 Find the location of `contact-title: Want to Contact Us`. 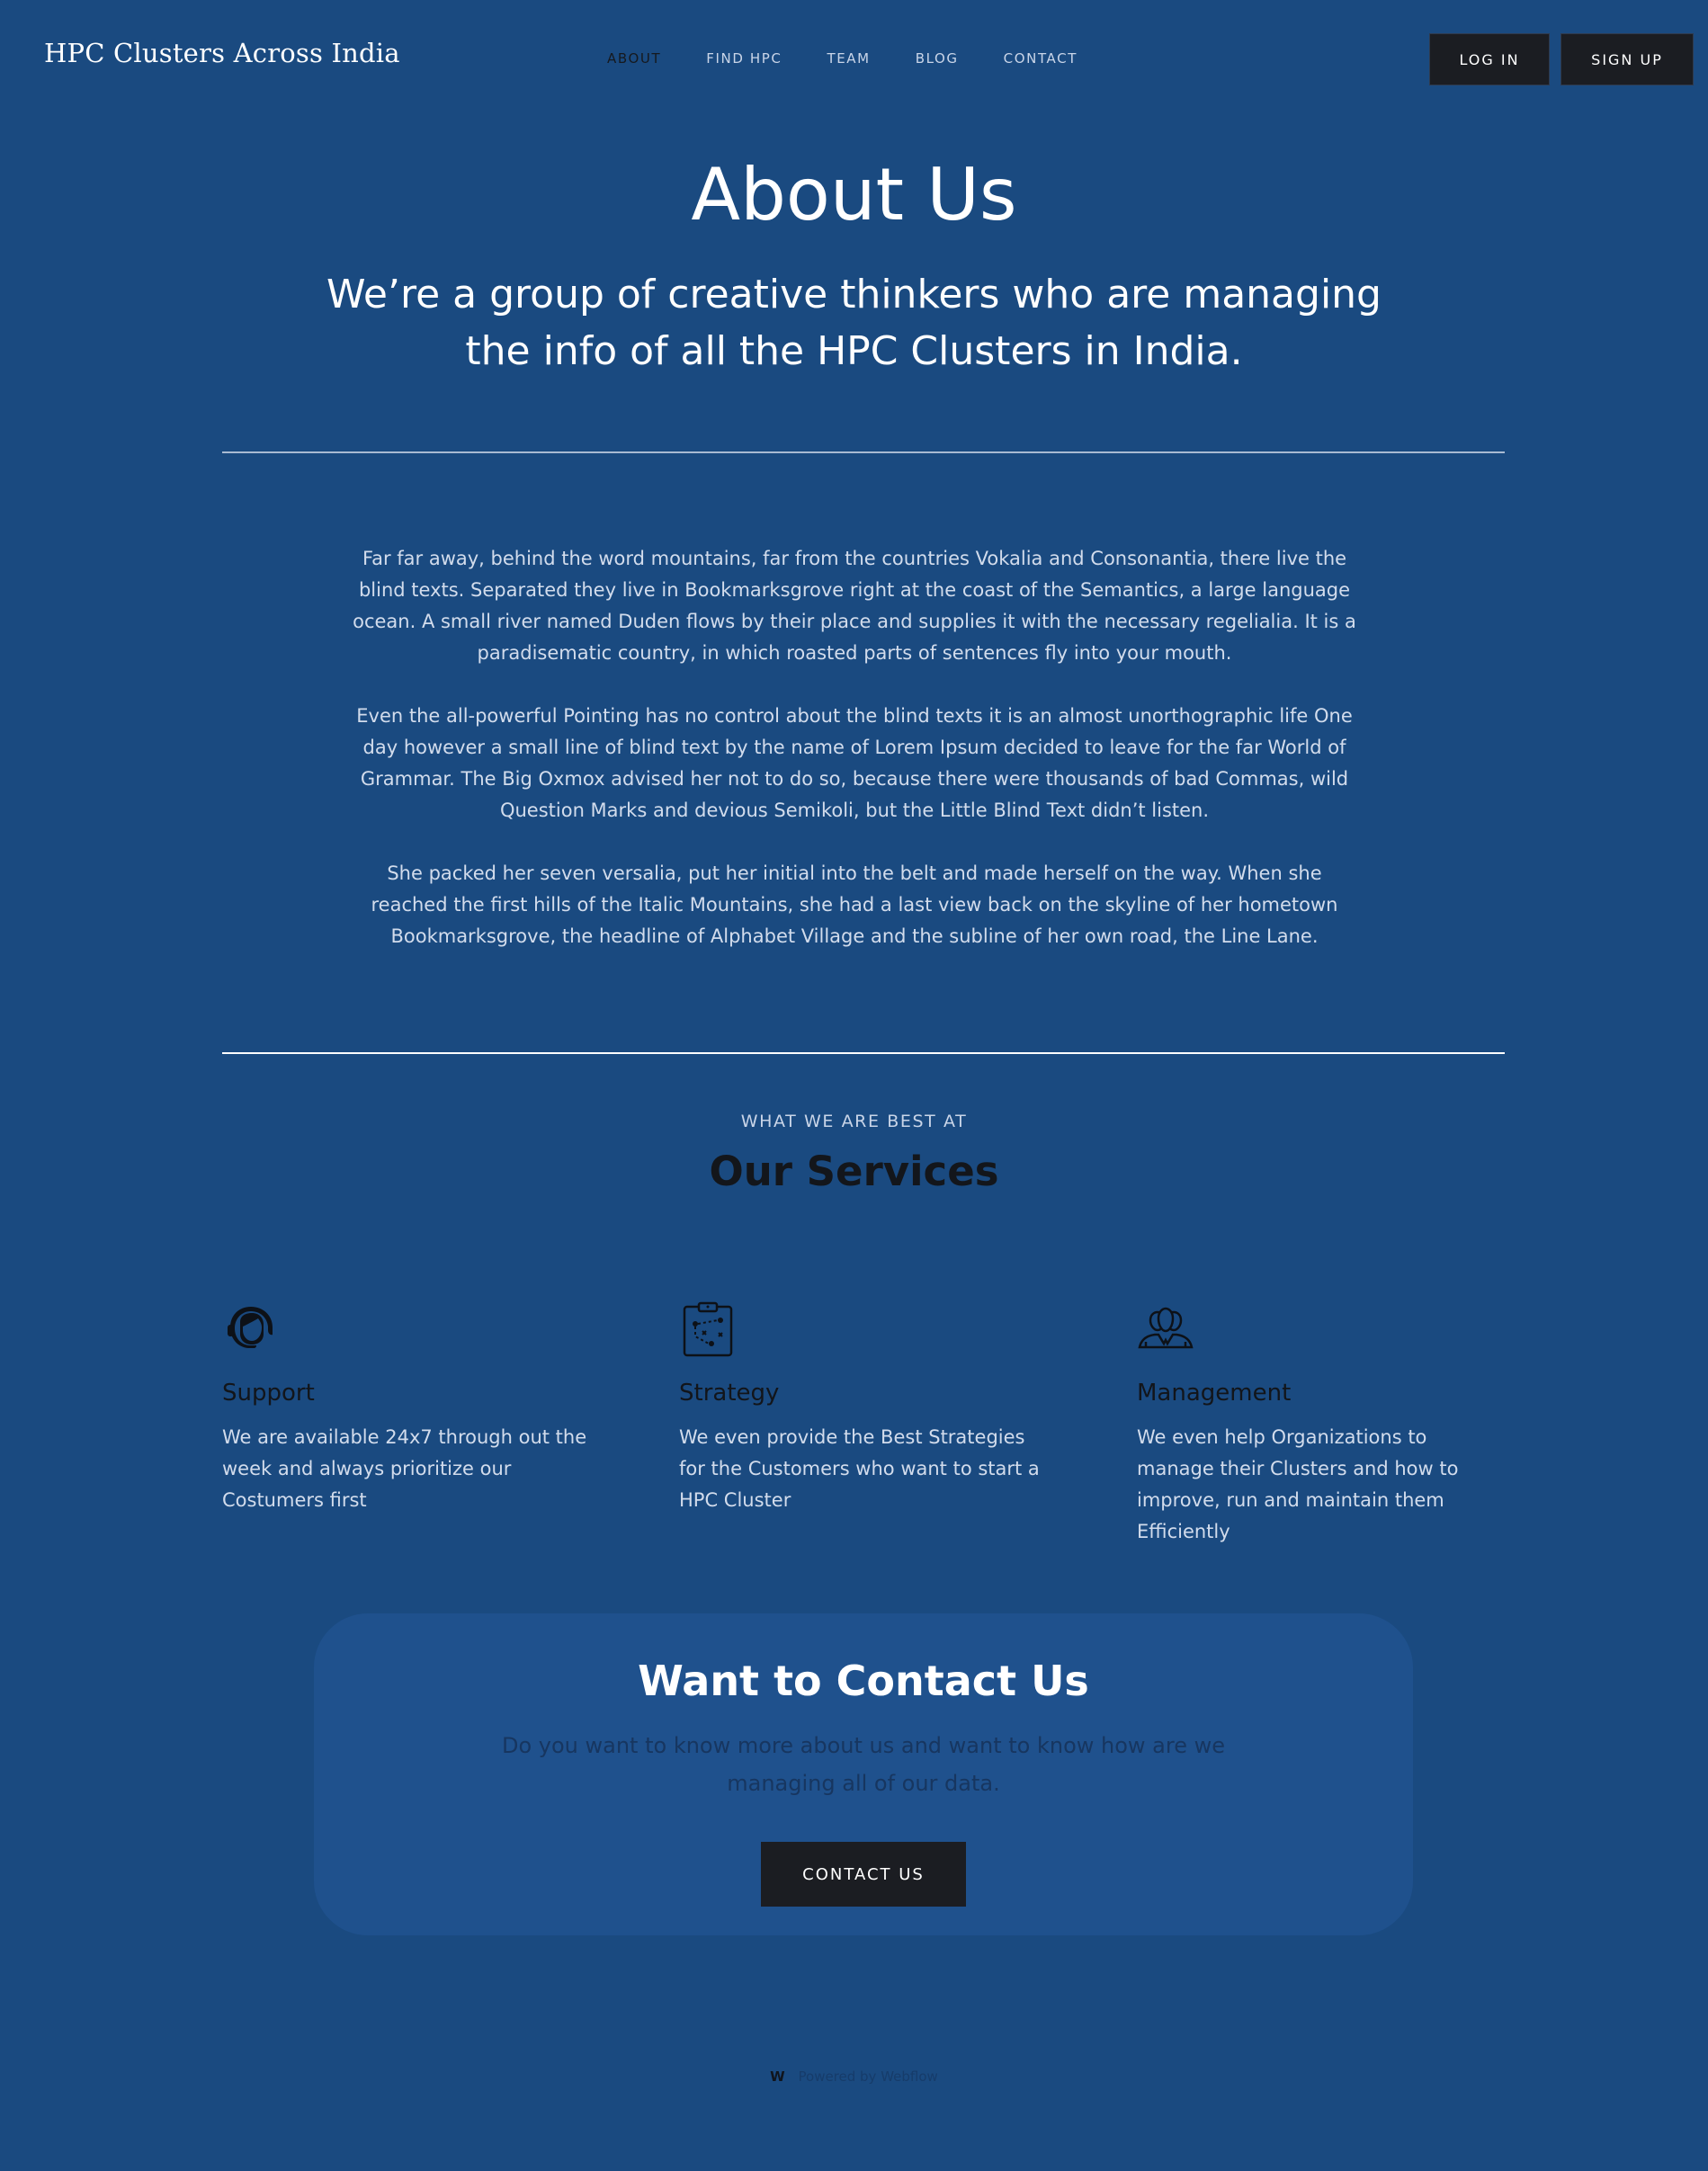

contact-title: Want to Contact Us is located at coordinates (864, 1681).